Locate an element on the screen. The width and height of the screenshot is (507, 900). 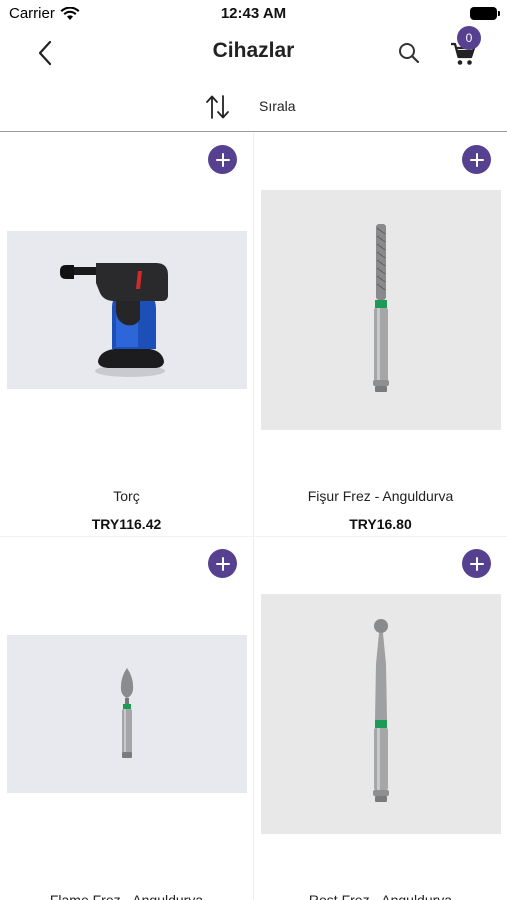
product-name: Torç is located at coordinates (126, 496).